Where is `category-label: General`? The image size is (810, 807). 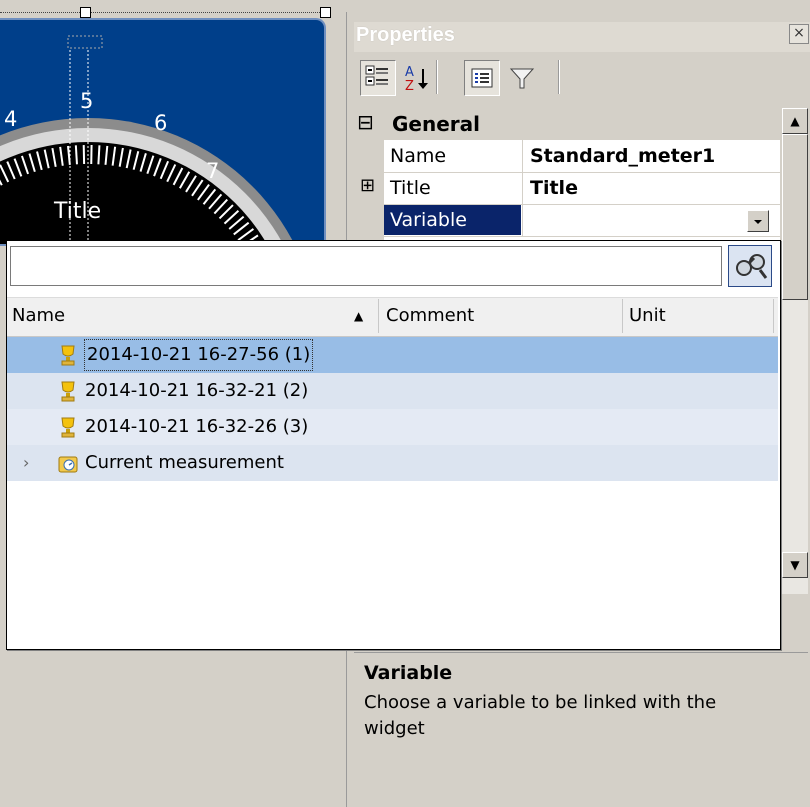
category-label: General is located at coordinates (436, 124).